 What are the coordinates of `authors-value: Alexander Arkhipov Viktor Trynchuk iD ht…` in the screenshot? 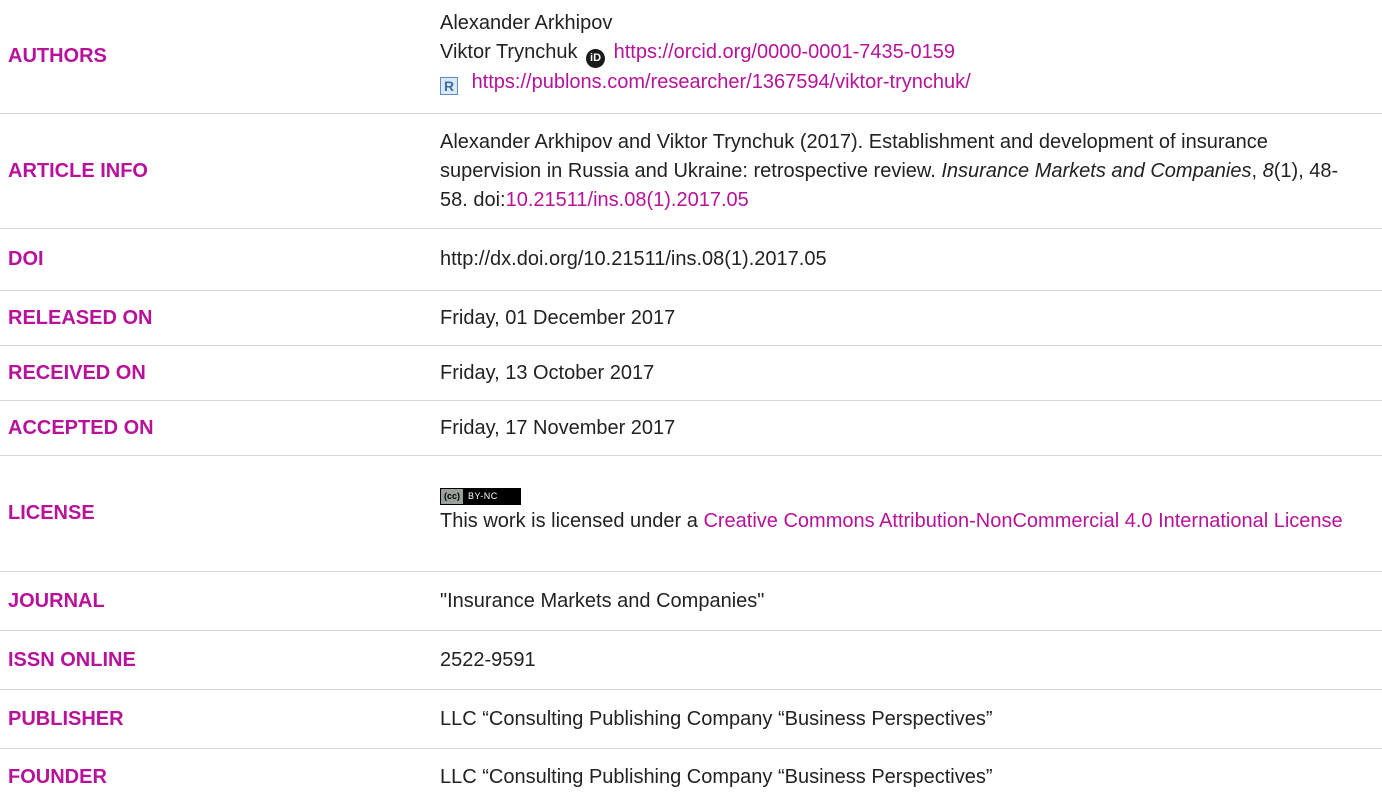 It's located at (911, 53).